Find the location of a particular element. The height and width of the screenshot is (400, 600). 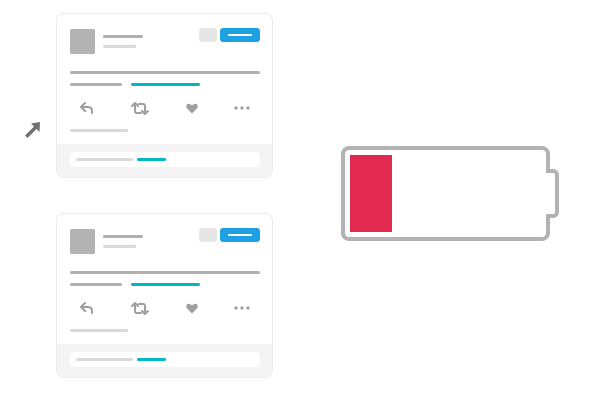

battery-low-icon is located at coordinates (445, 193).